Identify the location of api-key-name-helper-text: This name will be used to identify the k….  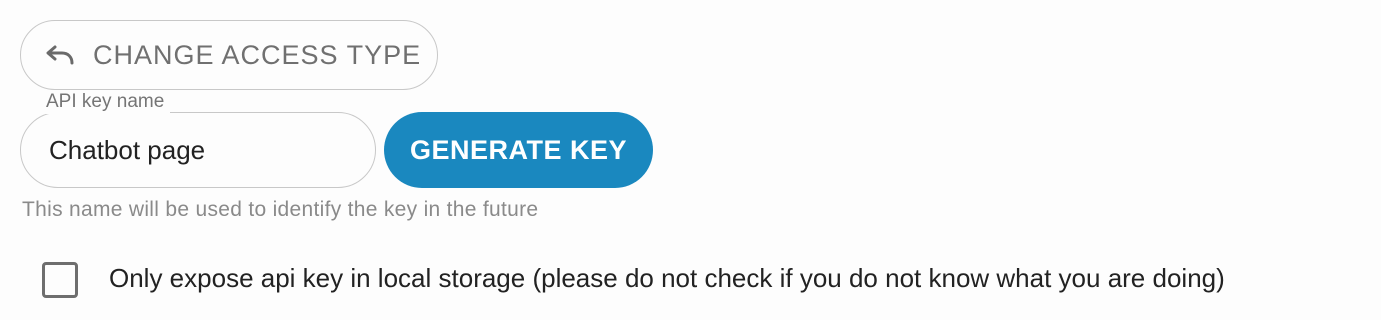
(280, 209).